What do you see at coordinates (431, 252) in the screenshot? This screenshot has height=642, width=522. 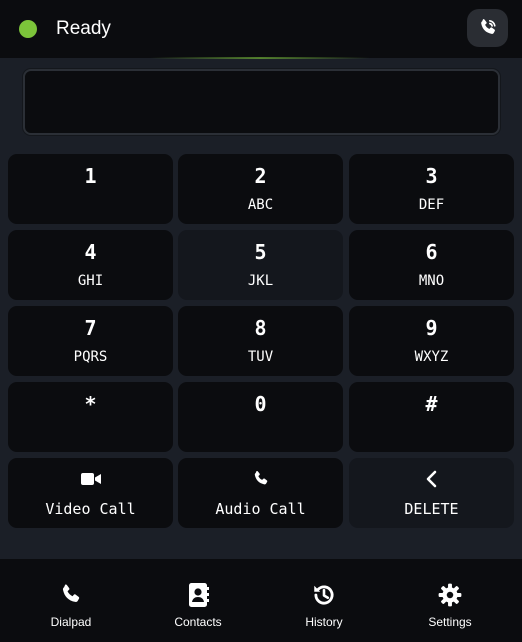 I see `key-digit: 6` at bounding box center [431, 252].